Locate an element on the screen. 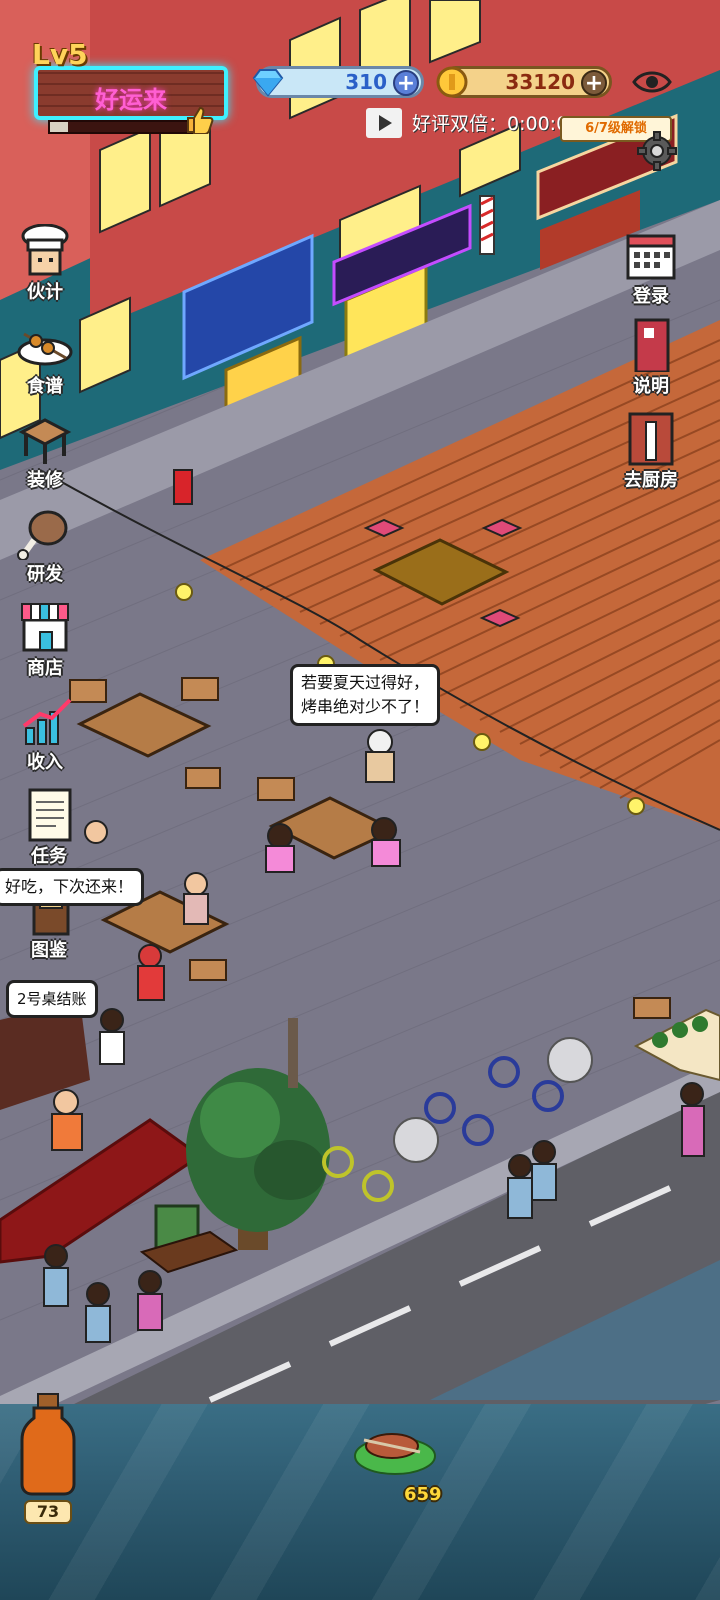  exp-progress-bar is located at coordinates (124, 127).